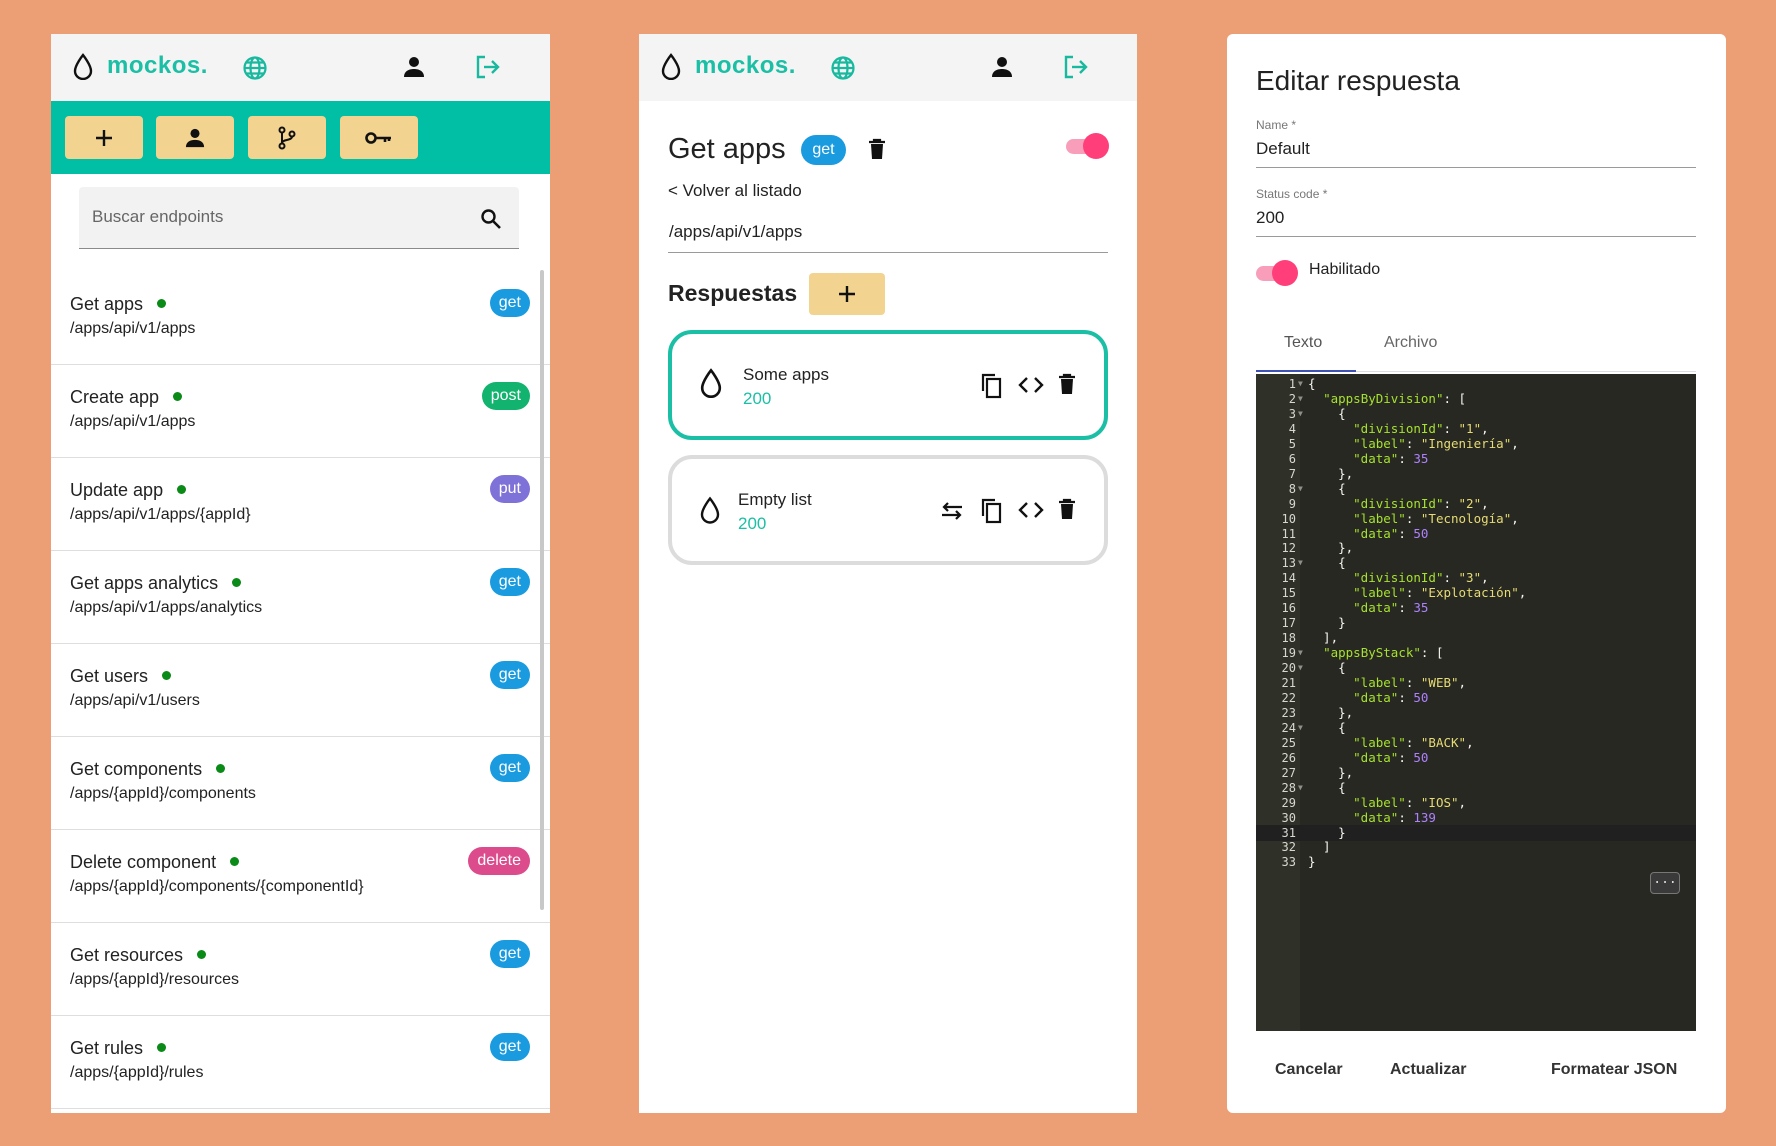 This screenshot has height=1146, width=1776. Describe the element at coordinates (195, 137) in the screenshot. I see `users-button` at that location.